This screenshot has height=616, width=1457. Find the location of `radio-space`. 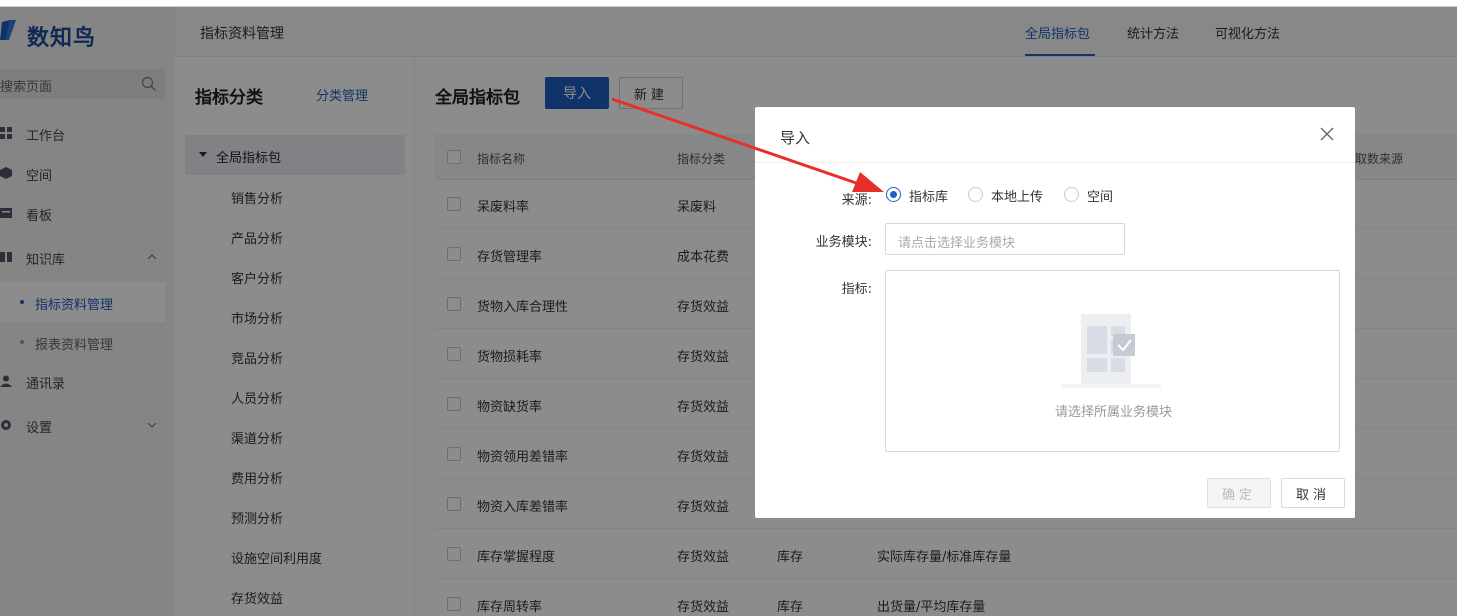

radio-space is located at coordinates (1071, 194).